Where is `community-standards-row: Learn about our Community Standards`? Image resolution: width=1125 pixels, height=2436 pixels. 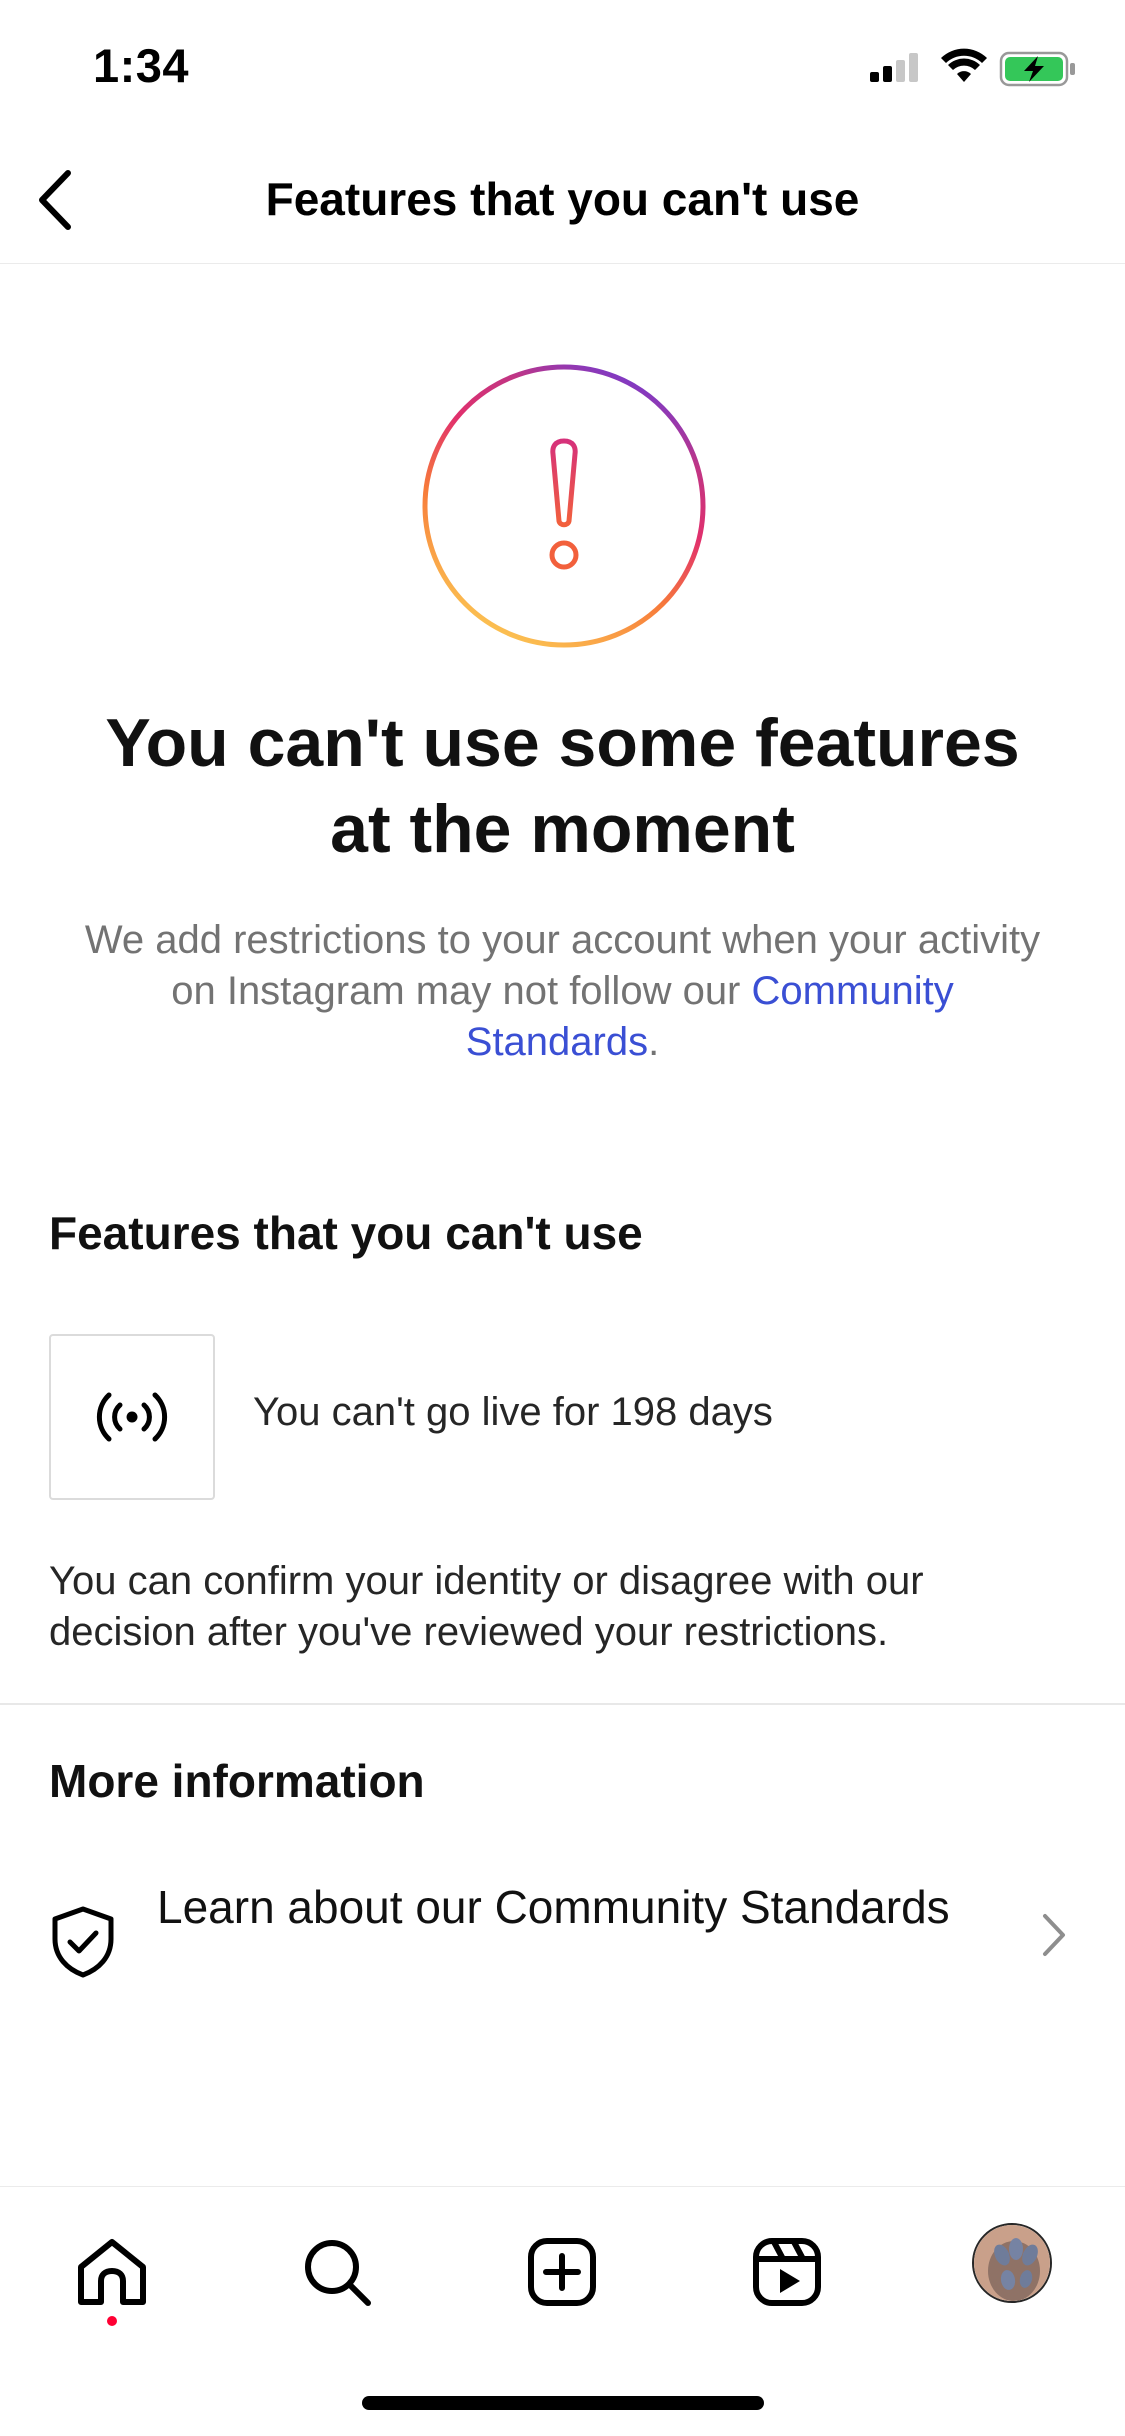 community-standards-row: Learn about our Community Standards is located at coordinates (562, 1935).